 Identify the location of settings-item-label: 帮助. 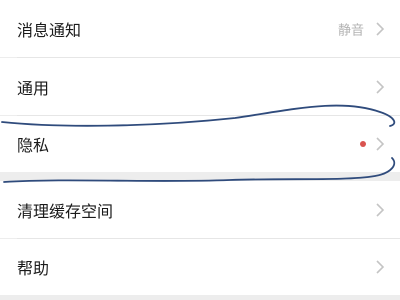
(33, 268).